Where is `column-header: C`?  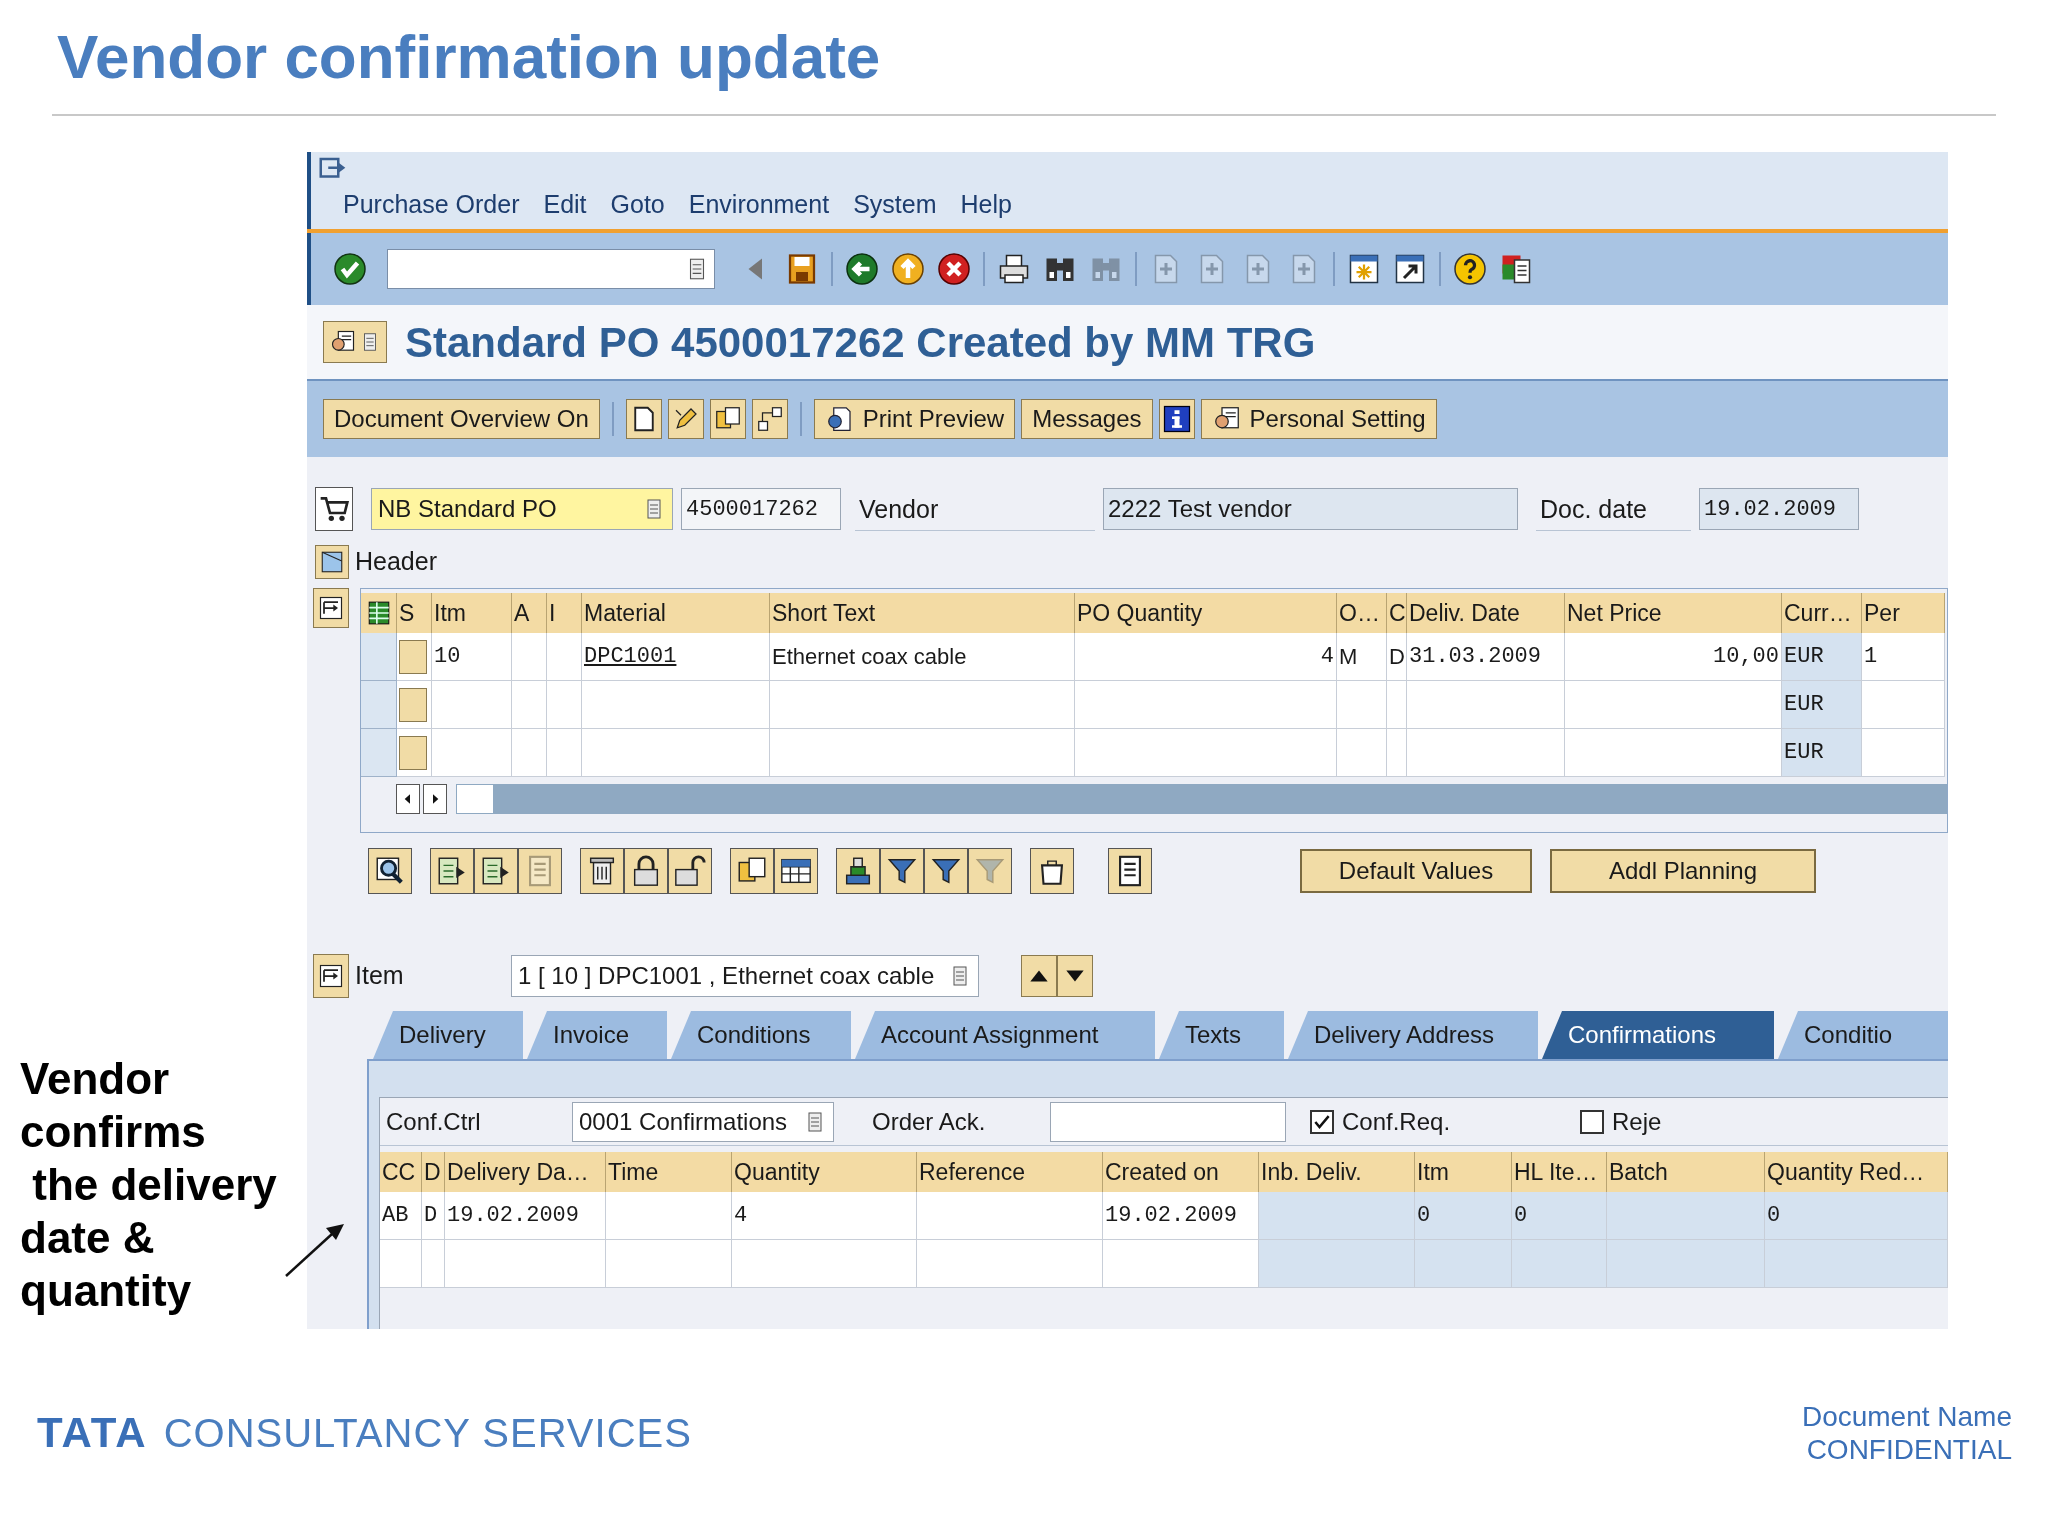
column-header: C is located at coordinates (1397, 613).